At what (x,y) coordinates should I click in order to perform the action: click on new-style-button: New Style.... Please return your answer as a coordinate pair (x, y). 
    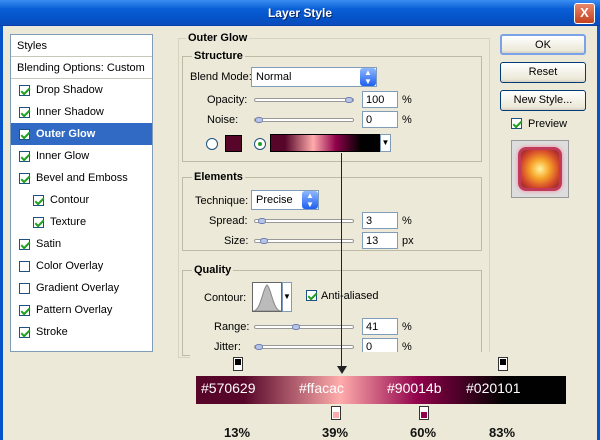
    Looking at the image, I should click on (543, 100).